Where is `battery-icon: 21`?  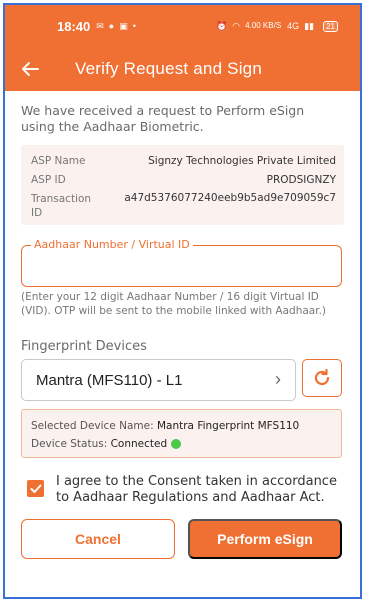
battery-icon: 21 is located at coordinates (330, 26).